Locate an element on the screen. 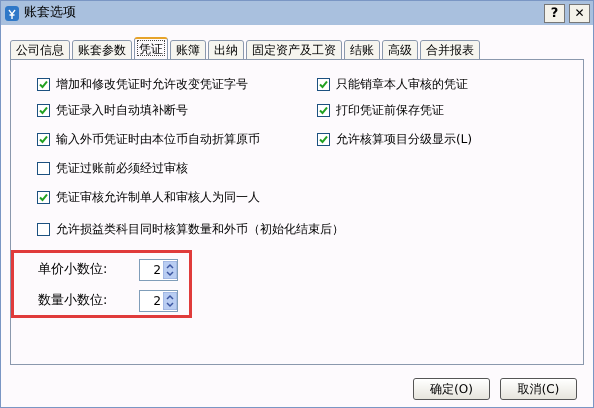 This screenshot has height=408, width=594. checkbox-label: 允许损益类科目同时核算数量和外币（初始化结束后） is located at coordinates (200, 229).